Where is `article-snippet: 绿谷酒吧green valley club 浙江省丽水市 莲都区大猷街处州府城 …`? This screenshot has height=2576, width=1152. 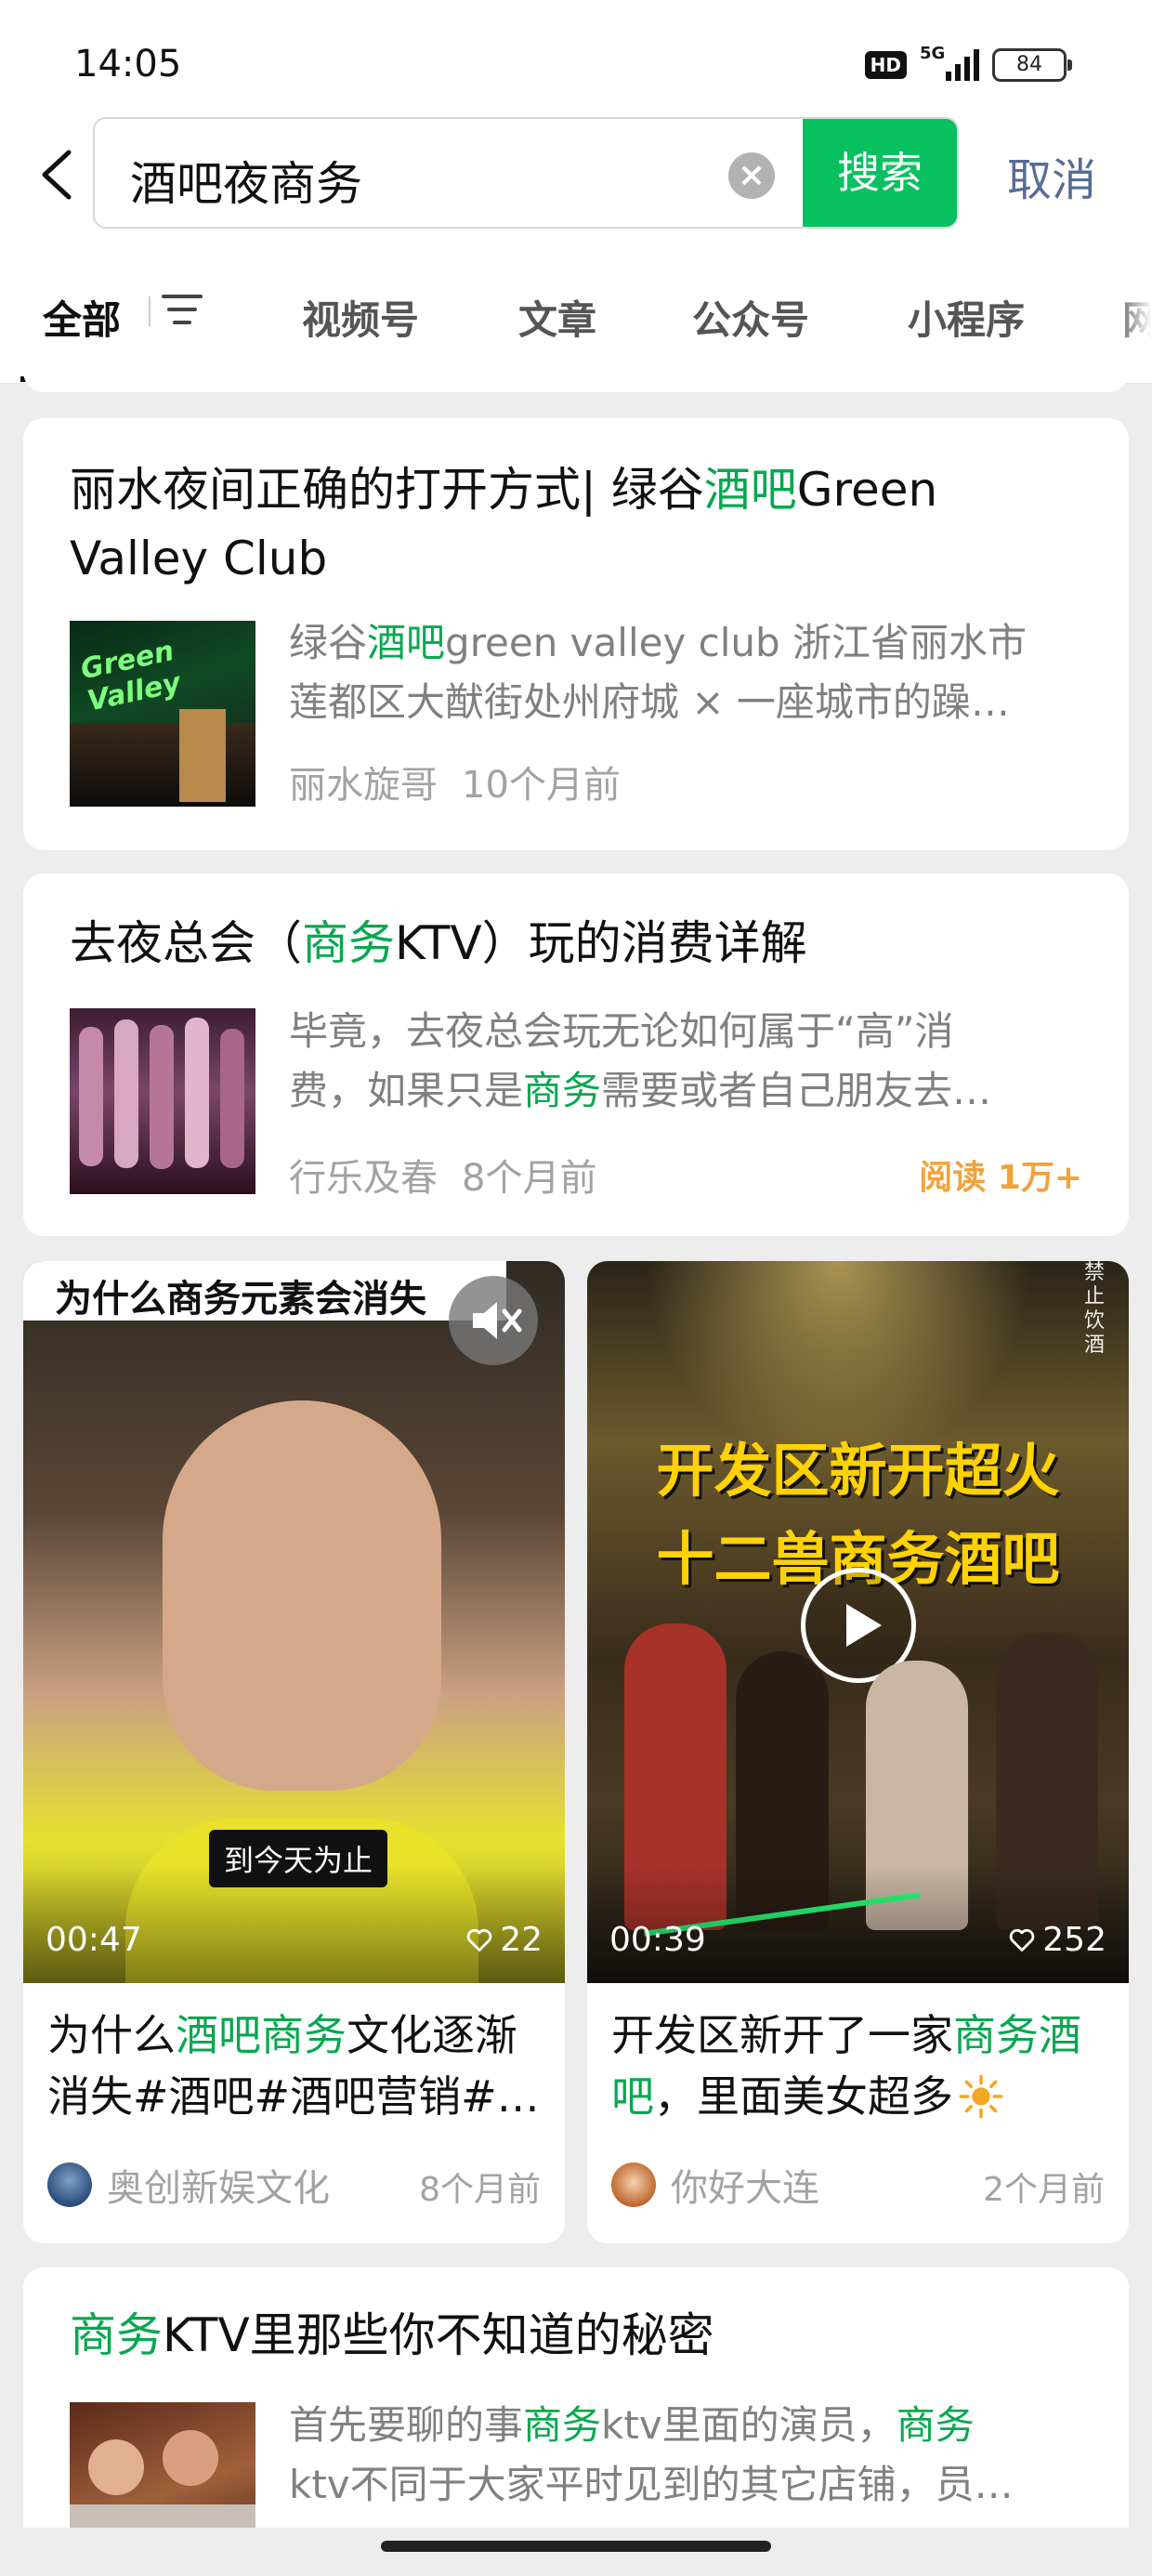
article-snippet: 绿谷酒吧green valley club 浙江省丽水市 莲都区大猷街处州府城 … is located at coordinates (658, 672).